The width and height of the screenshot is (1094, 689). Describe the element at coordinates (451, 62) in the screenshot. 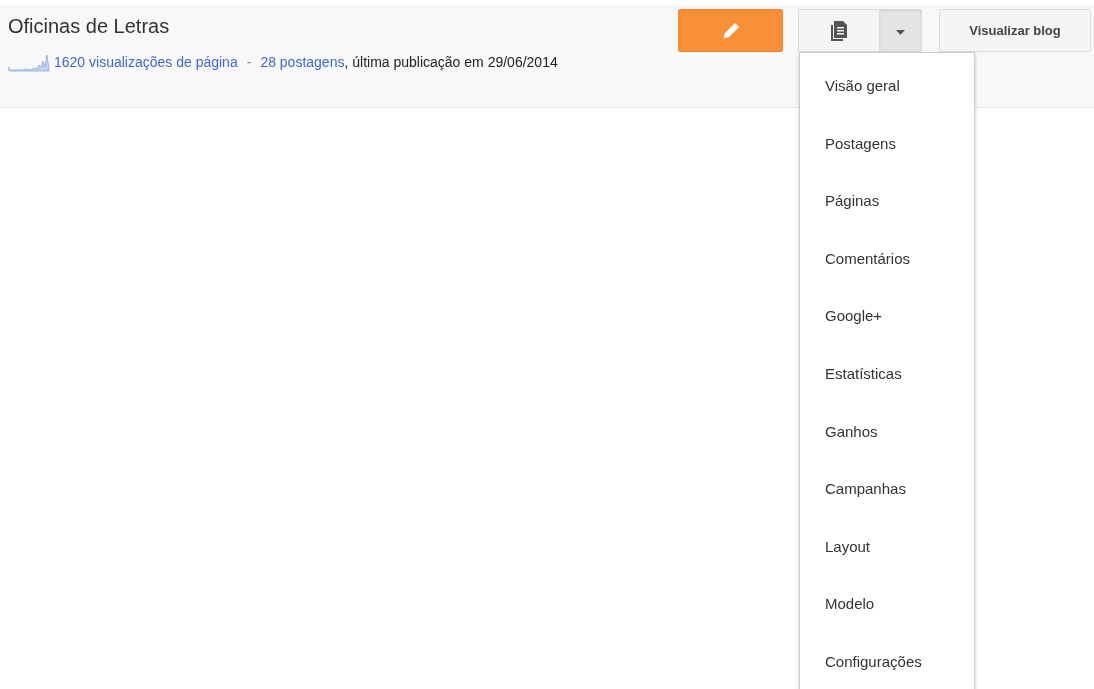

I see `last-post-text: , última publicação em 29/06/2014` at that location.